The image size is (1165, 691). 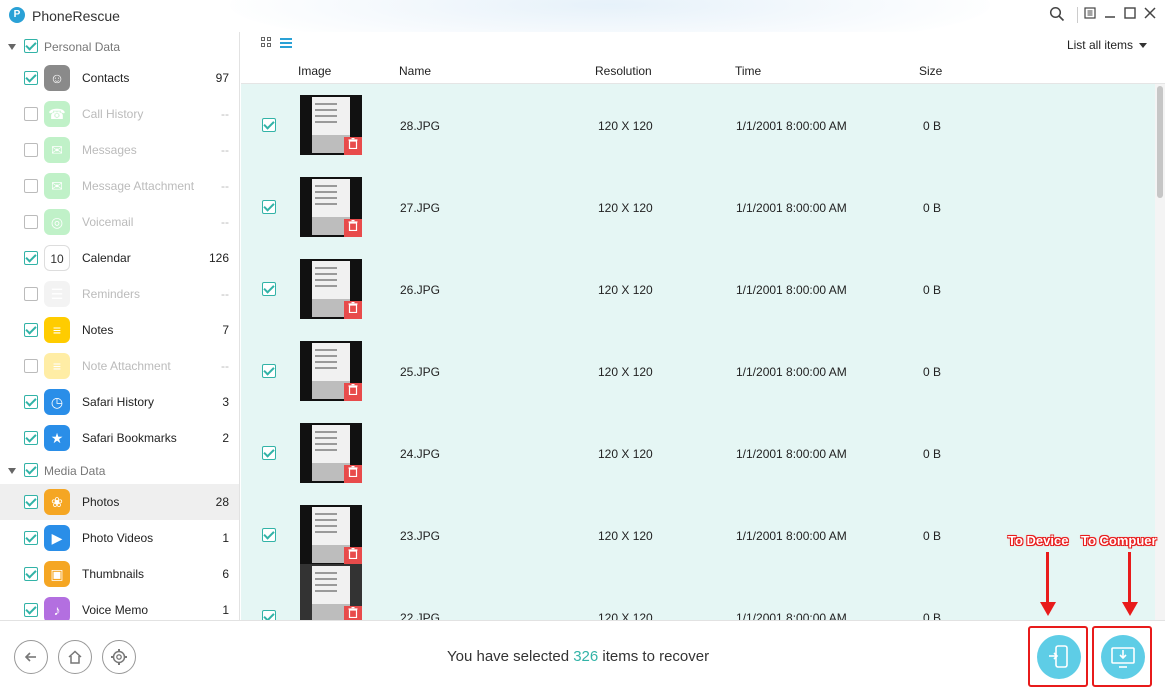 I want to click on table-row: 22.JPG 120 X 120 1/1/2001 8:00:00 AM 0 B, so click(x=698, y=592).